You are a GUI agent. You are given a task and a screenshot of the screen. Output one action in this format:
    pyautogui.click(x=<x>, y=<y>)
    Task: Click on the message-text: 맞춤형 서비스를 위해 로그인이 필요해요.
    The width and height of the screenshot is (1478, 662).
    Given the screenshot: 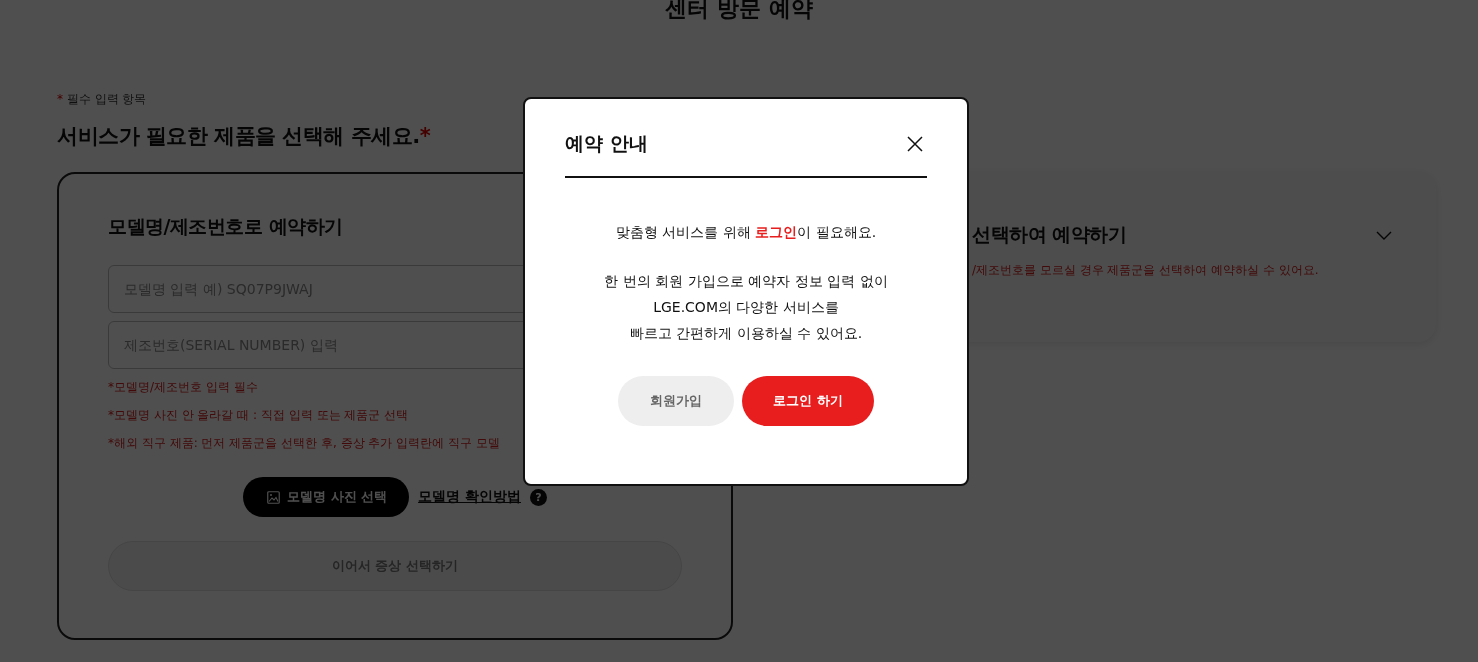 What is the action you would take?
    pyautogui.click(x=746, y=233)
    